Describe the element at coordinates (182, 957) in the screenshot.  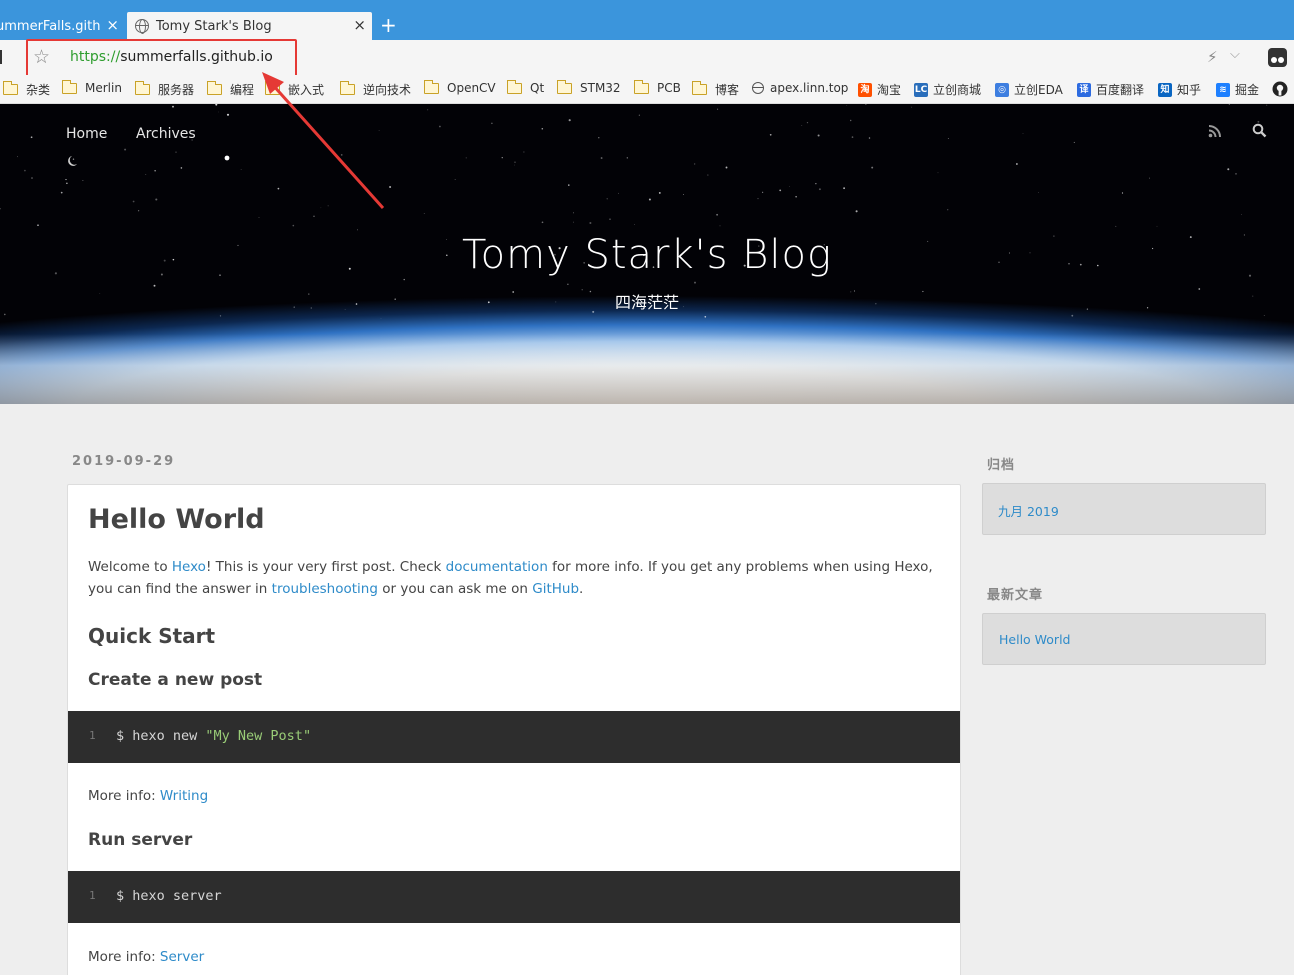
I see `server-link: Server` at that location.